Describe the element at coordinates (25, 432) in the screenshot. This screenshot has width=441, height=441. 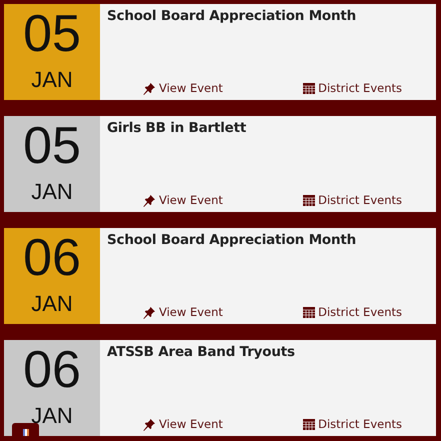
I see `flag-icon` at that location.